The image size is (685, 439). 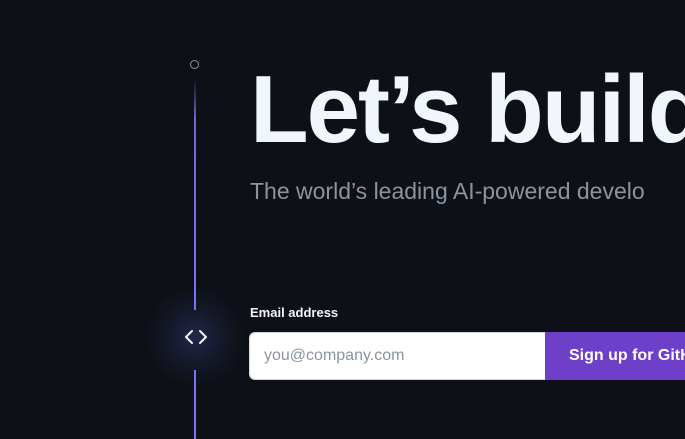 I want to click on hero-subtitle: The world’s leading AI-powered develo, so click(x=447, y=191).